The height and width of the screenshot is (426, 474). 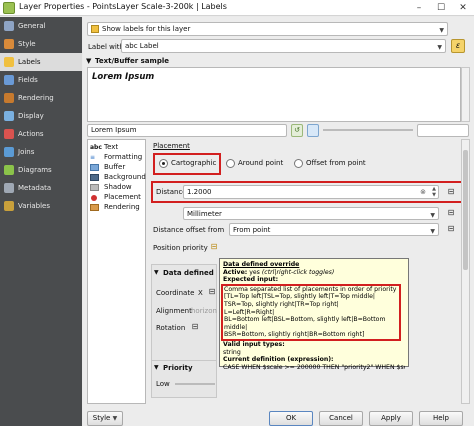 What do you see at coordinates (132, 61) in the screenshot?
I see `text-buffer-sample-heading: Text/Buffer sample` at bounding box center [132, 61].